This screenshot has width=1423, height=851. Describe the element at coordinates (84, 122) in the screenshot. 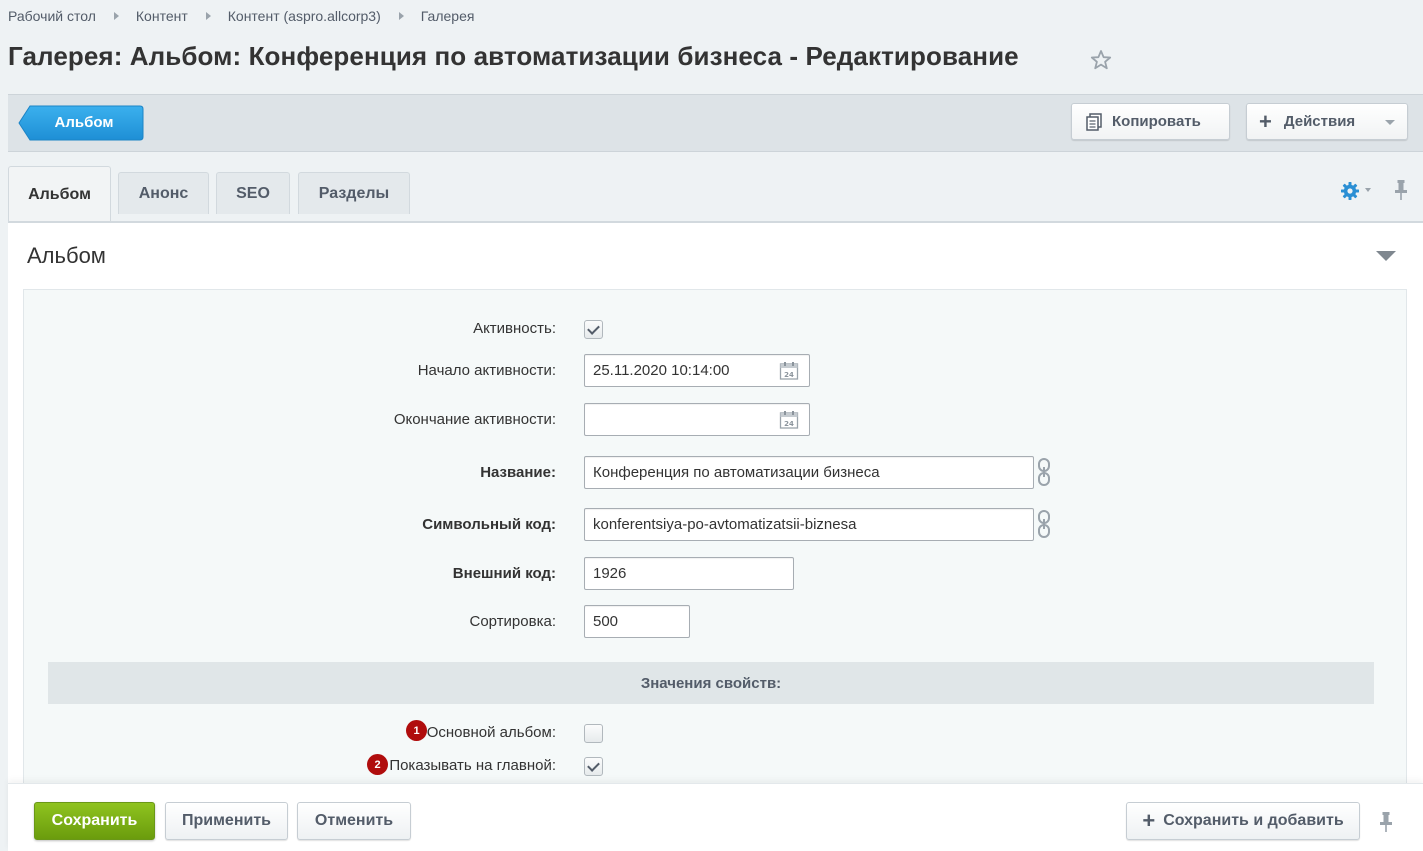

I see `back-button-label: Альбом` at that location.